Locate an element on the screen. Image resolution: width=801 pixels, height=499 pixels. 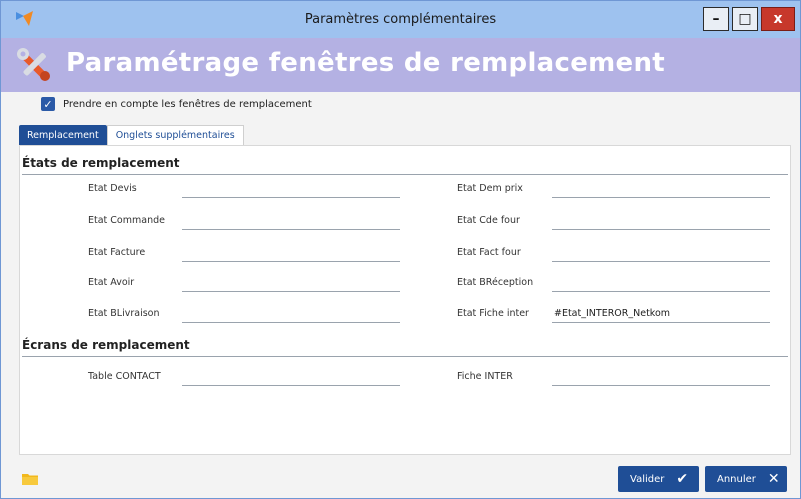
etat-facture-input is located at coordinates (291, 254).